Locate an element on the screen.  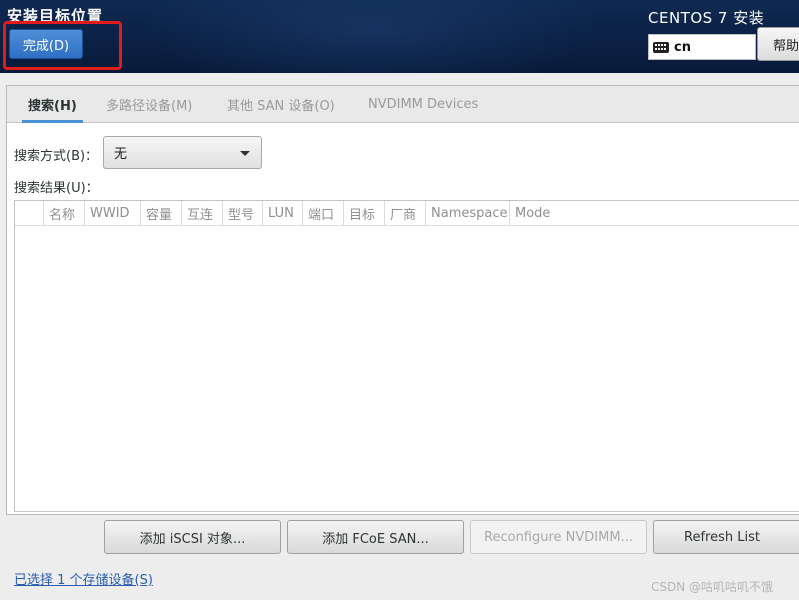
watermark: CSDN @咕叽咕叽不饿 is located at coordinates (712, 587).